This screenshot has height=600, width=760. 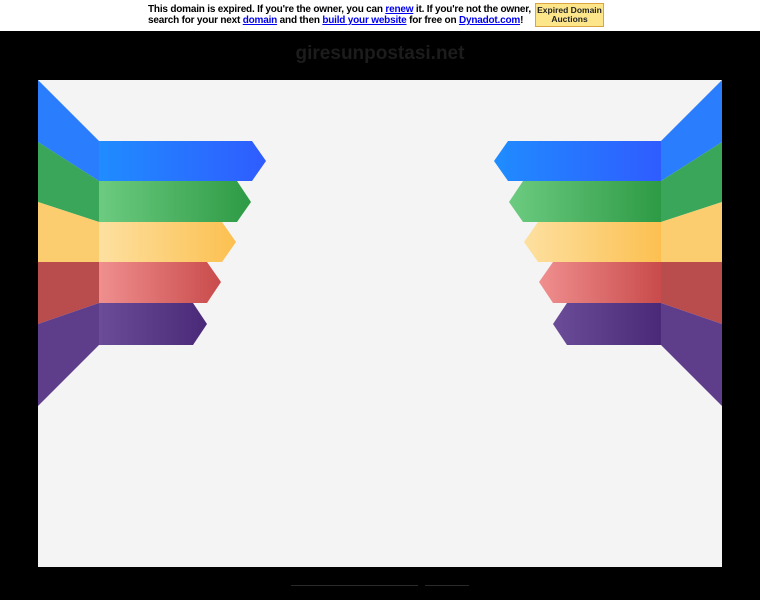 What do you see at coordinates (175, 201) in the screenshot?
I see `left-arrow-green` at bounding box center [175, 201].